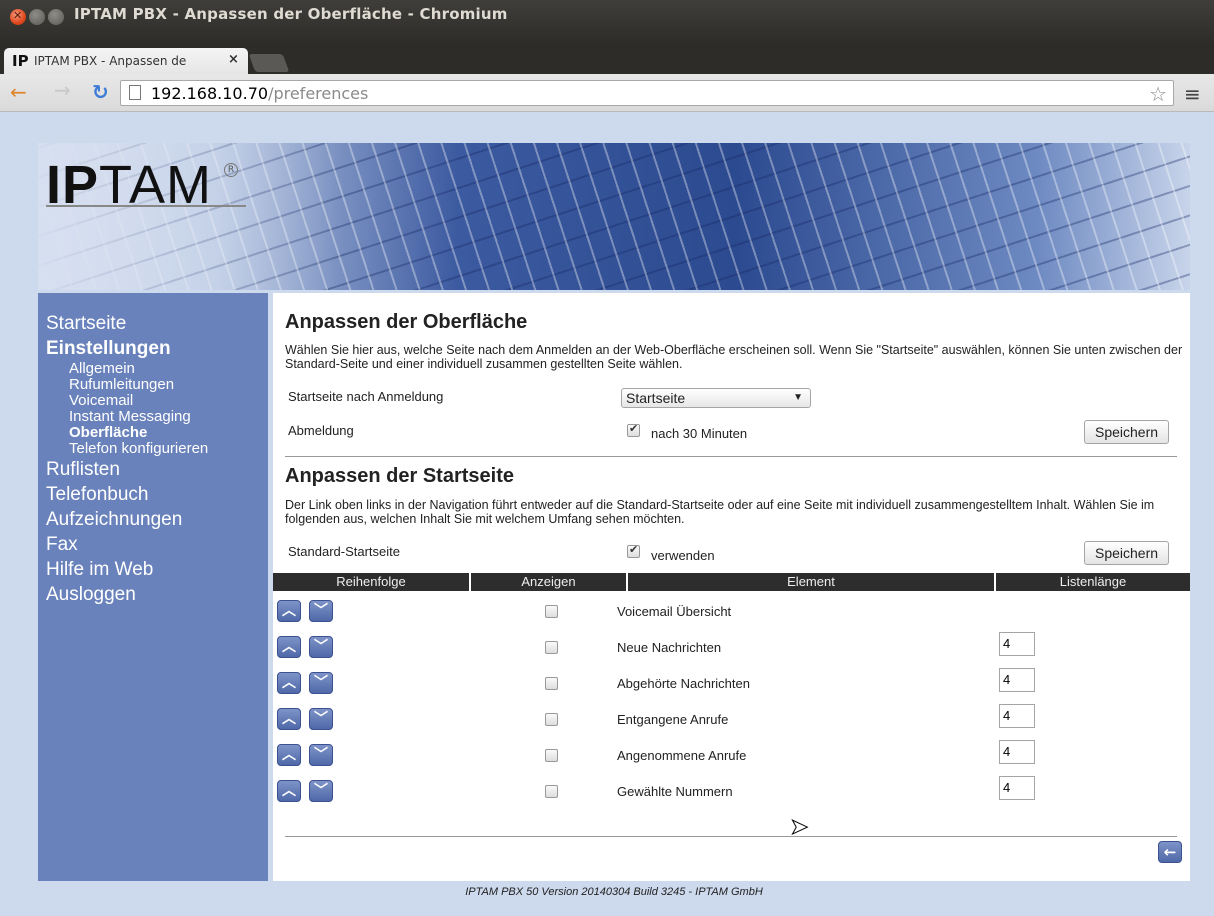  What do you see at coordinates (100, 92) in the screenshot?
I see `reload-icon: ↻` at bounding box center [100, 92].